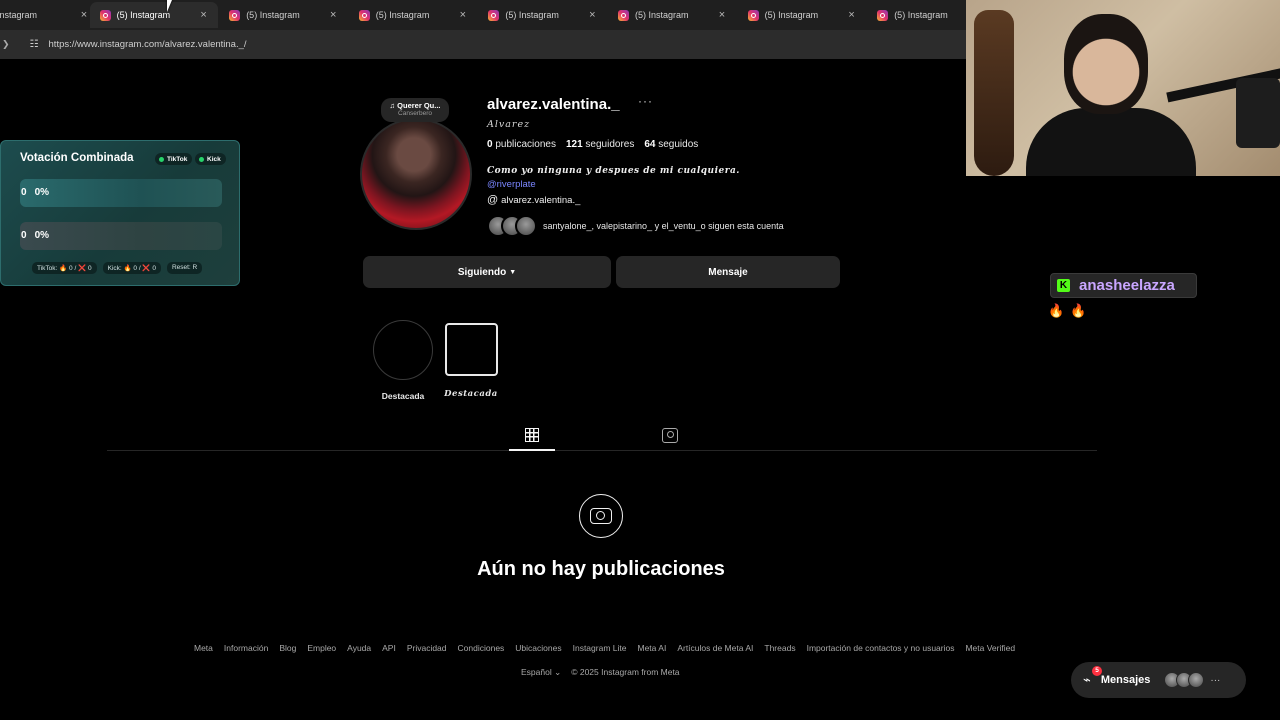 The width and height of the screenshot is (1280, 720). What do you see at coordinates (651, 648) in the screenshot?
I see `footer-link: Meta AI` at bounding box center [651, 648].